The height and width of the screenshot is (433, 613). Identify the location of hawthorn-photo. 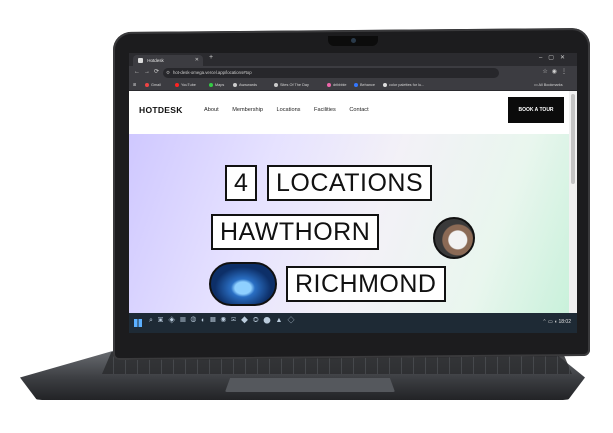
(454, 238).